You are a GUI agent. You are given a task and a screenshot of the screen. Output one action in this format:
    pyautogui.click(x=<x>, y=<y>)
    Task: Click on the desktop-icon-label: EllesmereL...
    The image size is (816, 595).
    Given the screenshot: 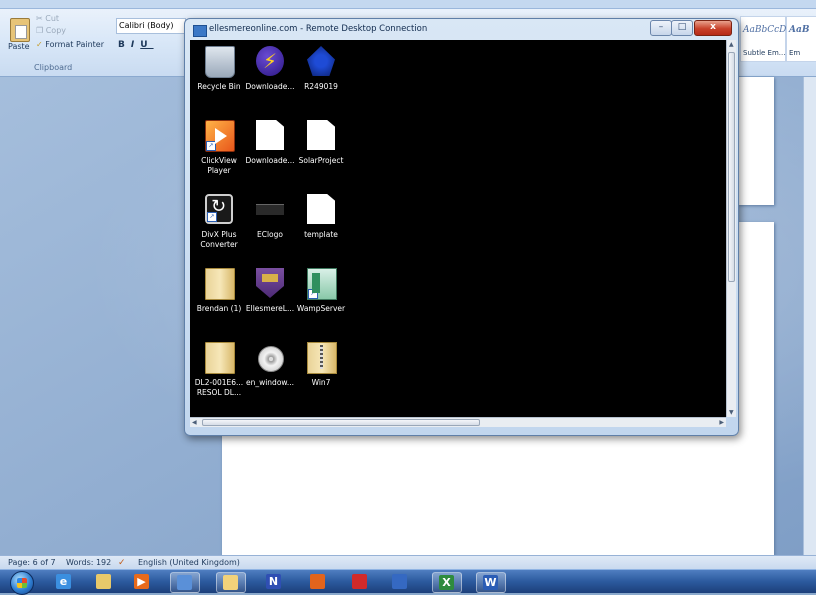 What is the action you would take?
    pyautogui.click(x=270, y=308)
    